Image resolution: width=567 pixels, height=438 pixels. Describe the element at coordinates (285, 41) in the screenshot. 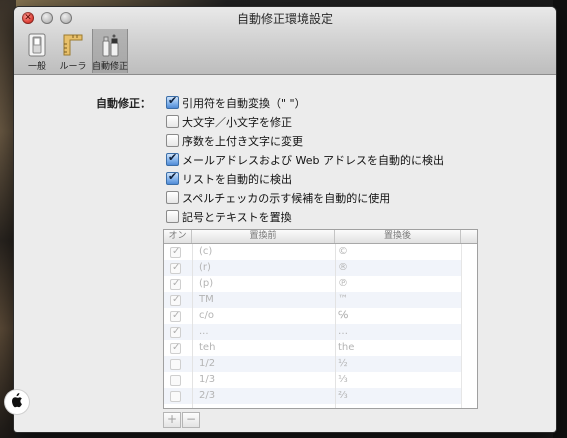

I see `title-bar: ✕ 自動修正環境設定 一般 ルーラ 自動修正` at that location.